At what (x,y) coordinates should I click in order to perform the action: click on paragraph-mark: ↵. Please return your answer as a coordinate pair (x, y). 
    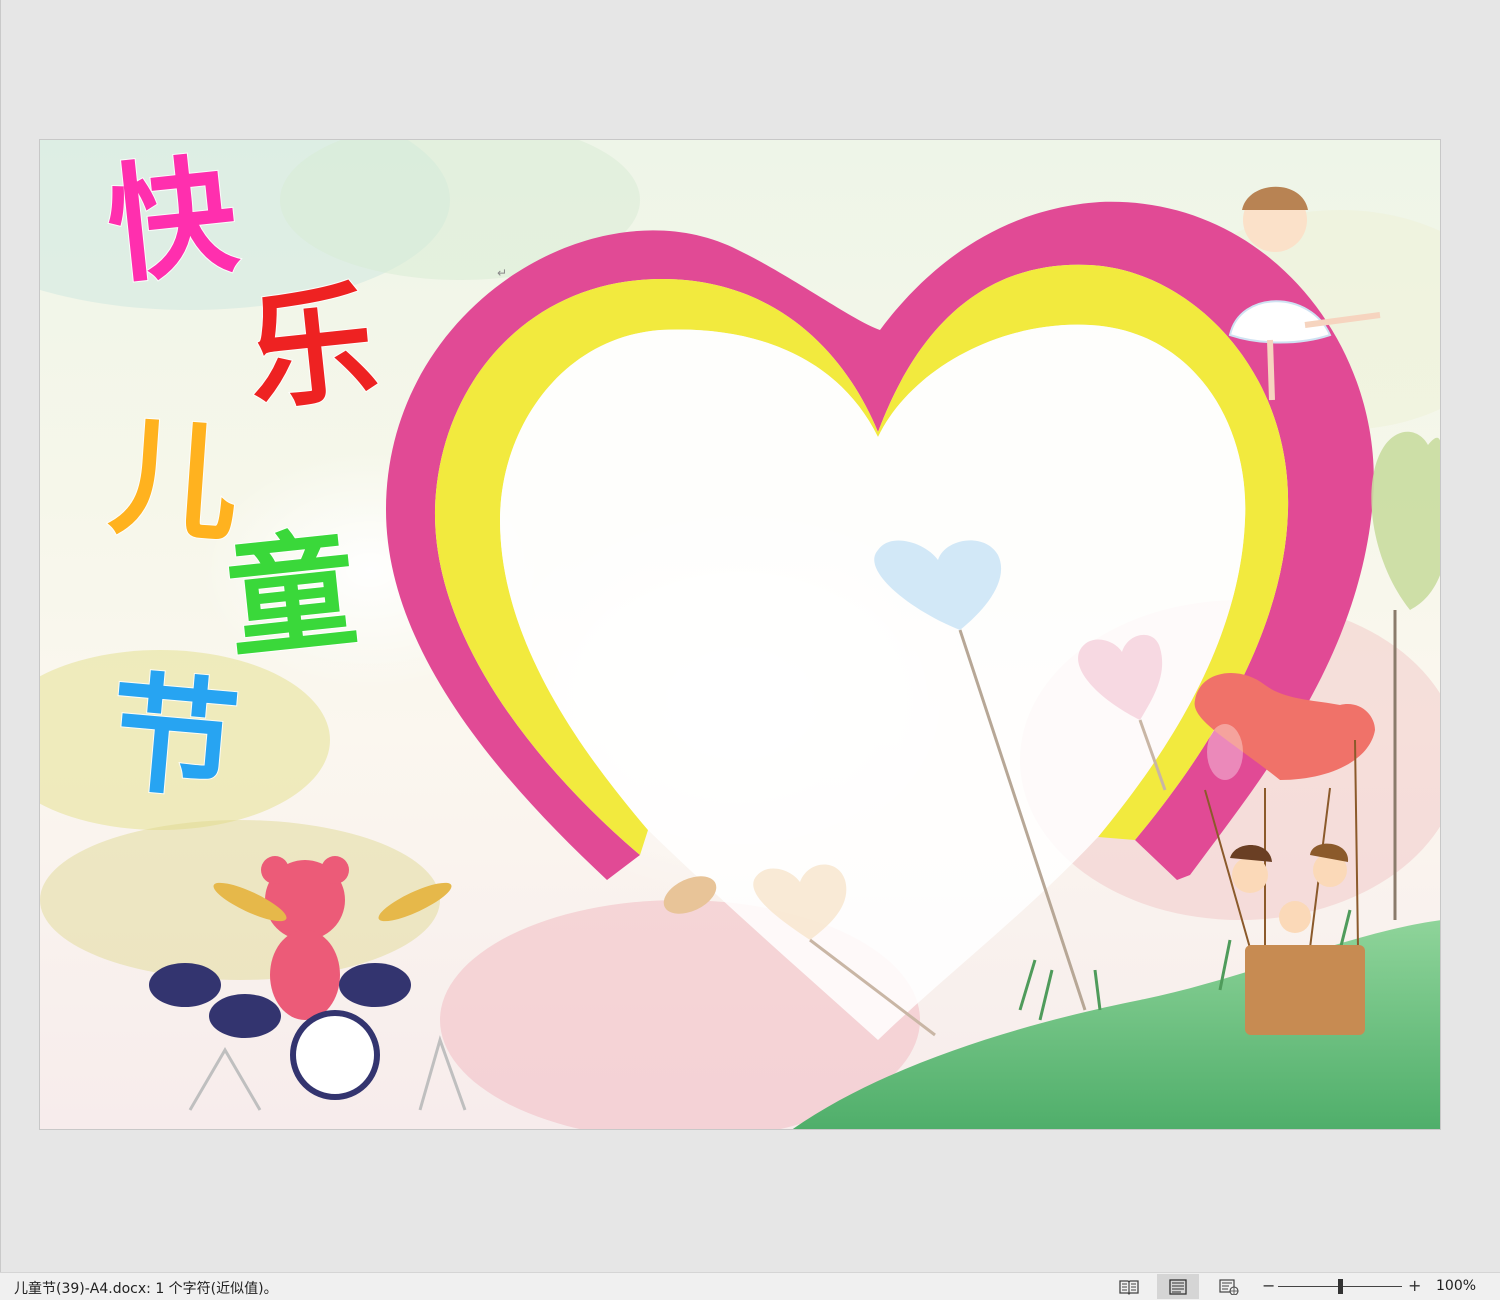
    Looking at the image, I should click on (502, 273).